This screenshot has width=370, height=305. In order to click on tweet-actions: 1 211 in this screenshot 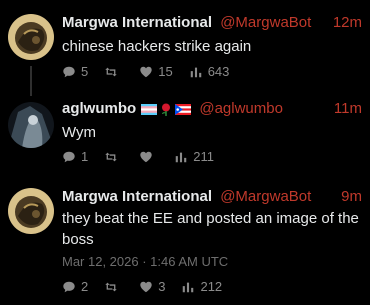, I will do `click(146, 157)`.